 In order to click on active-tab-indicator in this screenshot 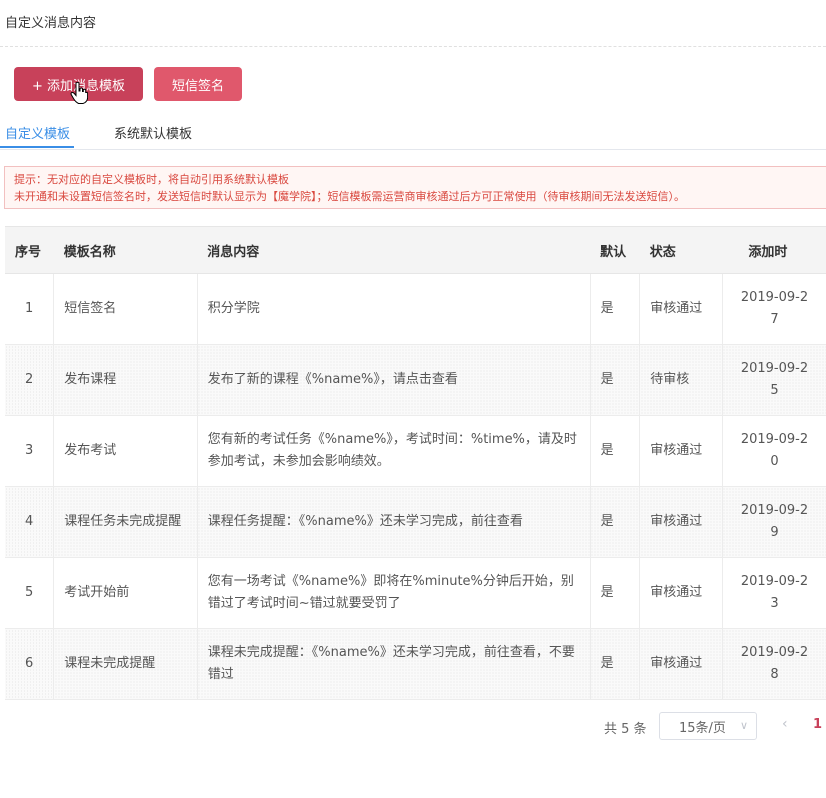, I will do `click(37, 147)`.